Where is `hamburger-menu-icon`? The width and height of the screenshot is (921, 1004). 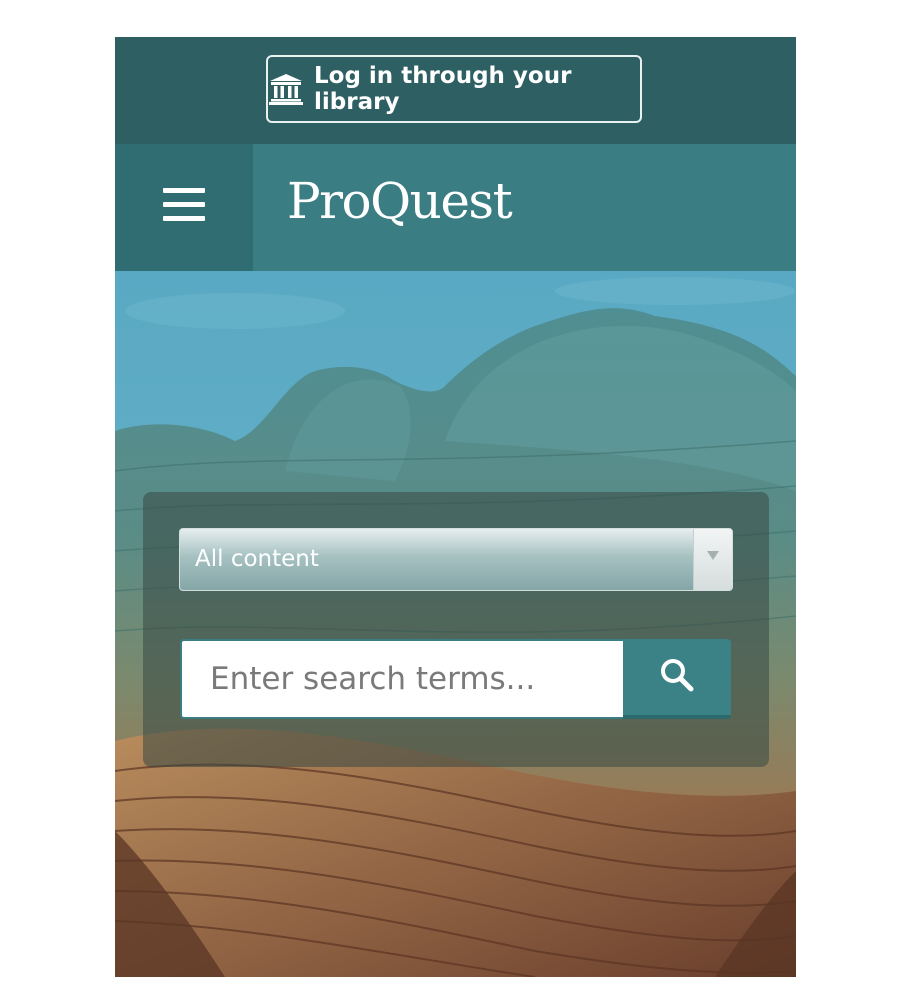
hamburger-menu-icon is located at coordinates (184, 207).